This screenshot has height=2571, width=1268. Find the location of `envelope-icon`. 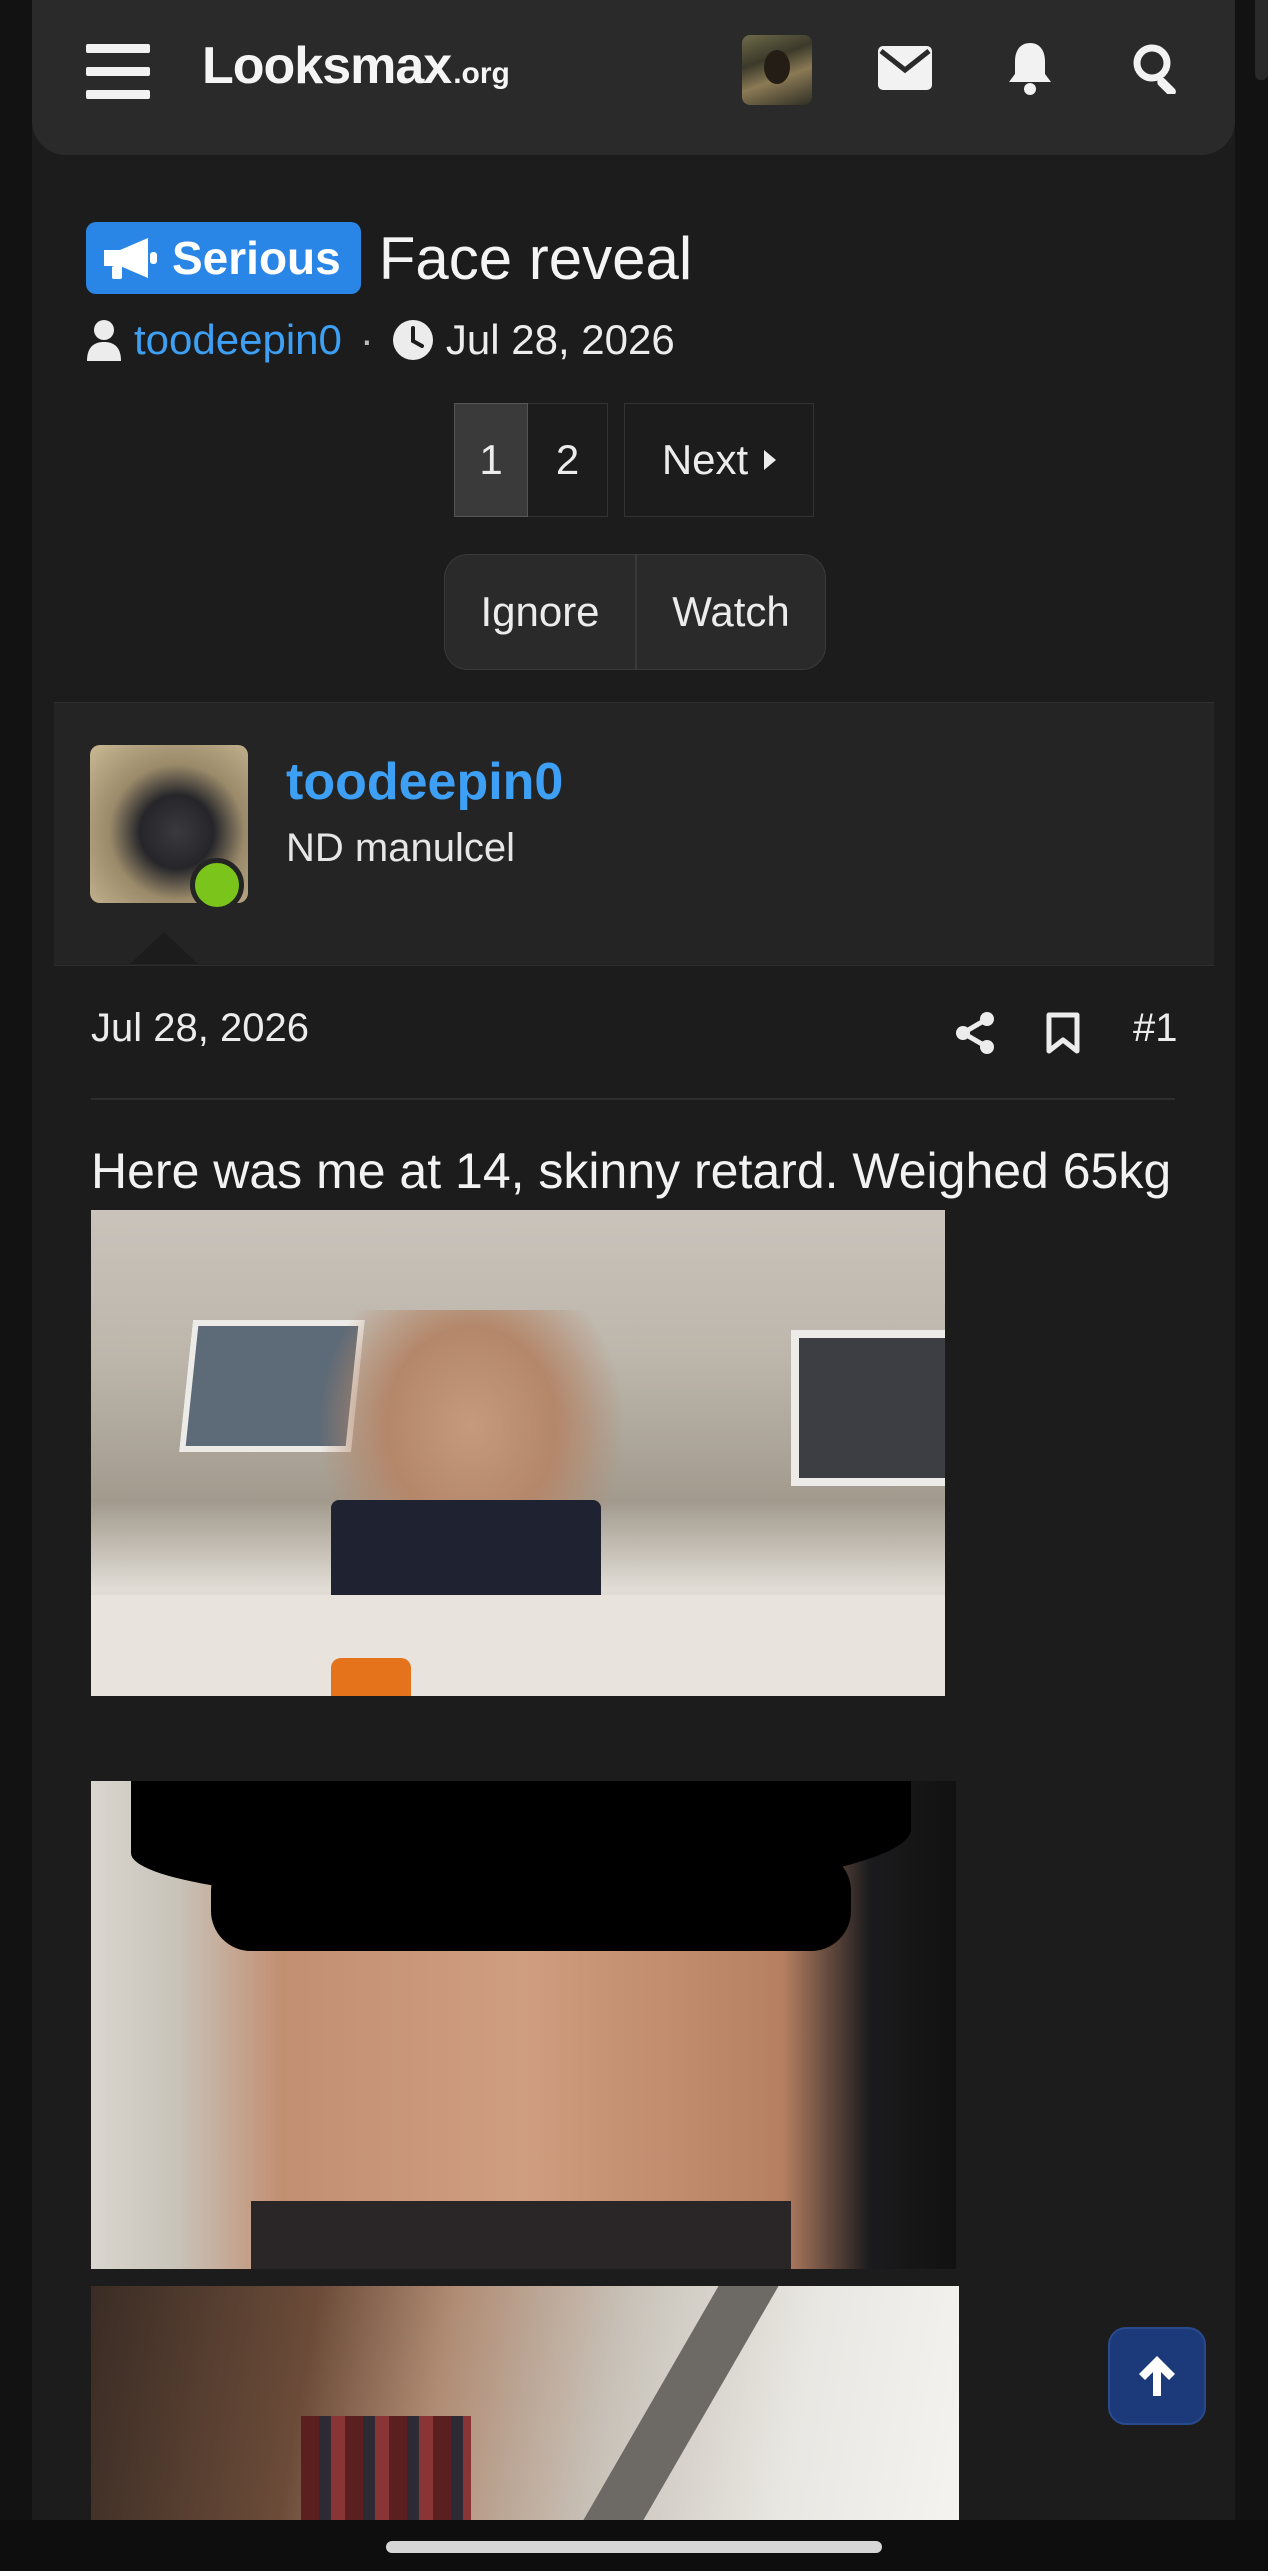

envelope-icon is located at coordinates (905, 68).